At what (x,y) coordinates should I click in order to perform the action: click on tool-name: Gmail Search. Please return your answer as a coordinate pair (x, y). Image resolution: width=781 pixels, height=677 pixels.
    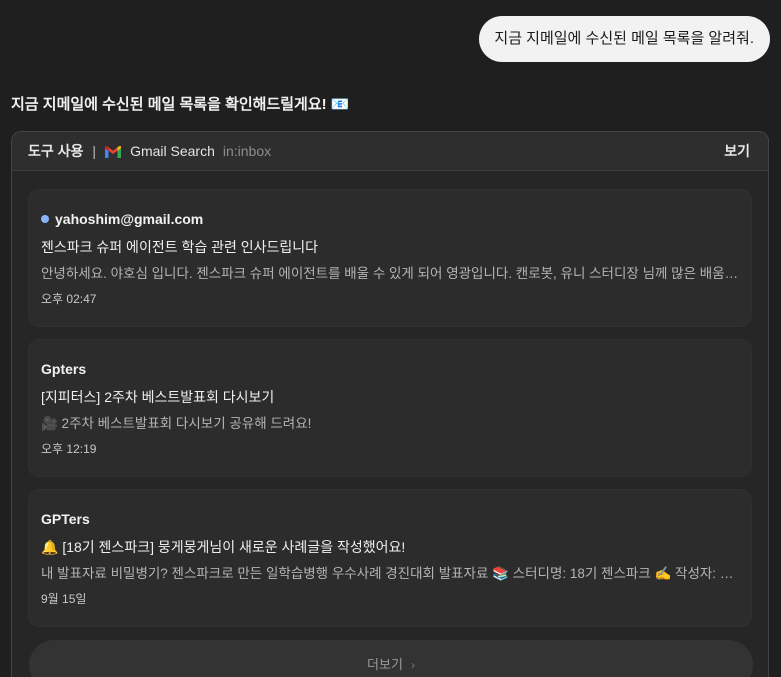
    Looking at the image, I should click on (172, 151).